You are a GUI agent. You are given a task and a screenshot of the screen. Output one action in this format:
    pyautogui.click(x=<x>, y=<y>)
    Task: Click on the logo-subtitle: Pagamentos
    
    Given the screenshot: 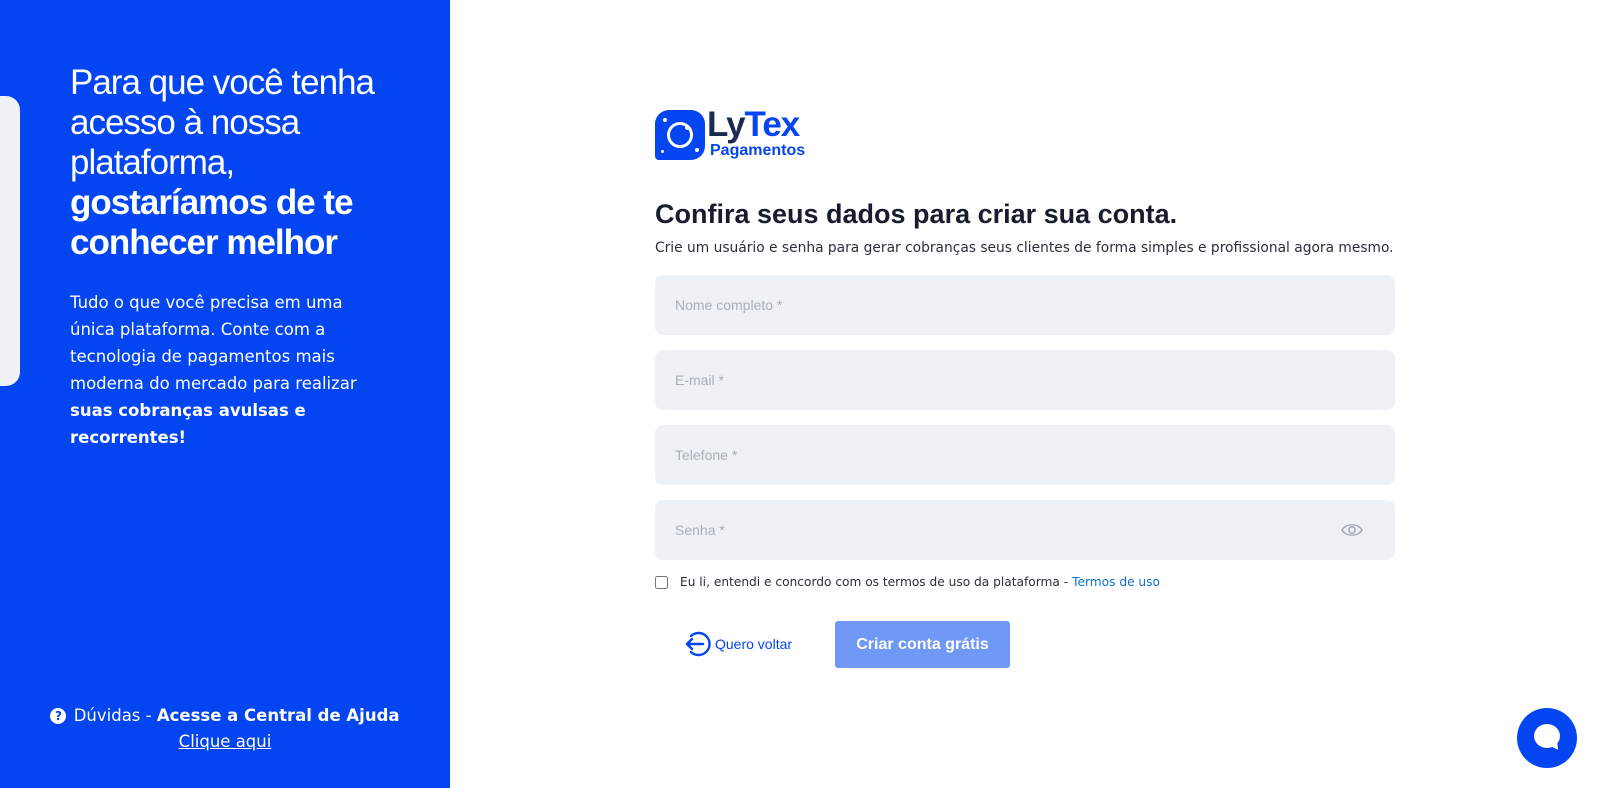 What is the action you would take?
    pyautogui.click(x=758, y=150)
    